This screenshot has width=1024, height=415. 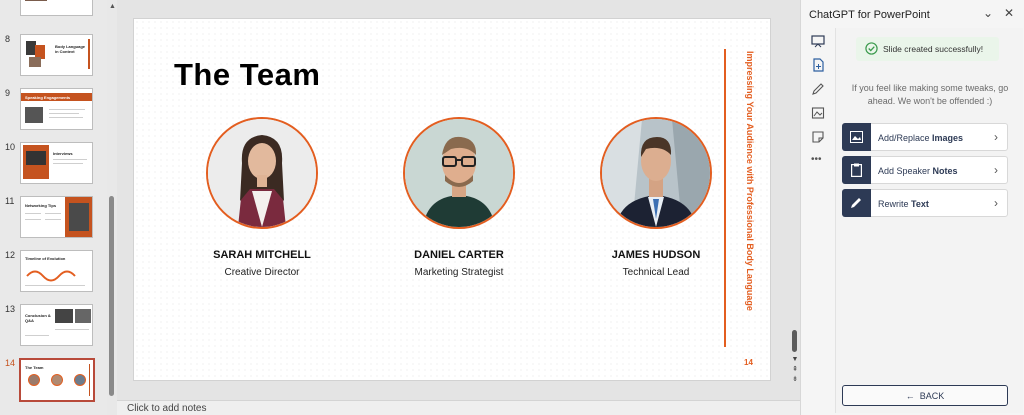 I want to click on sticky-note-icon, so click(x=819, y=138).